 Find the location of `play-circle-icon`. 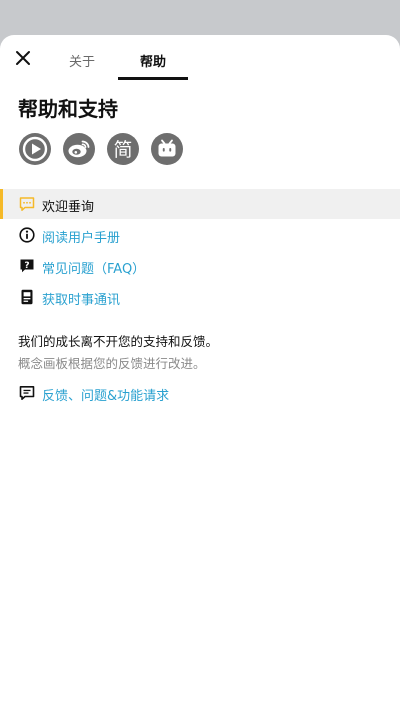

play-circle-icon is located at coordinates (35, 149).